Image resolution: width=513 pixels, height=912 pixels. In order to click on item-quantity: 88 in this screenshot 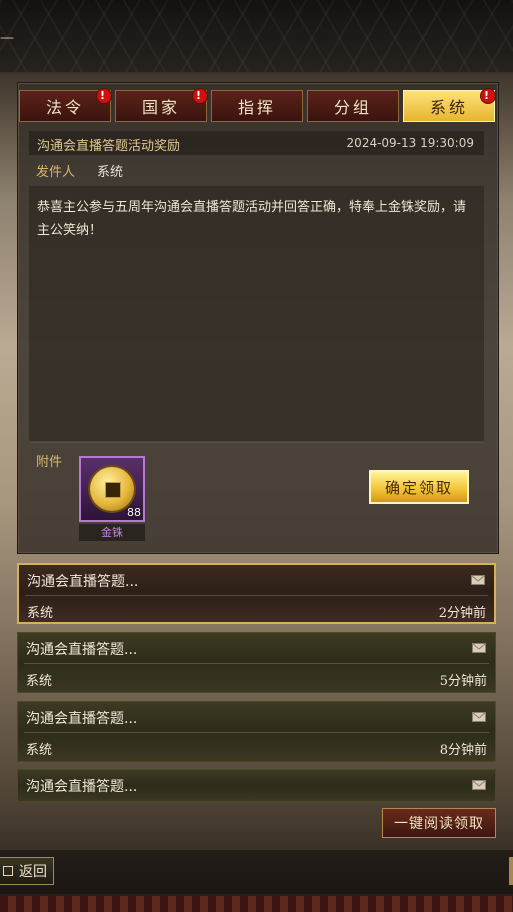, I will do `click(134, 512)`.